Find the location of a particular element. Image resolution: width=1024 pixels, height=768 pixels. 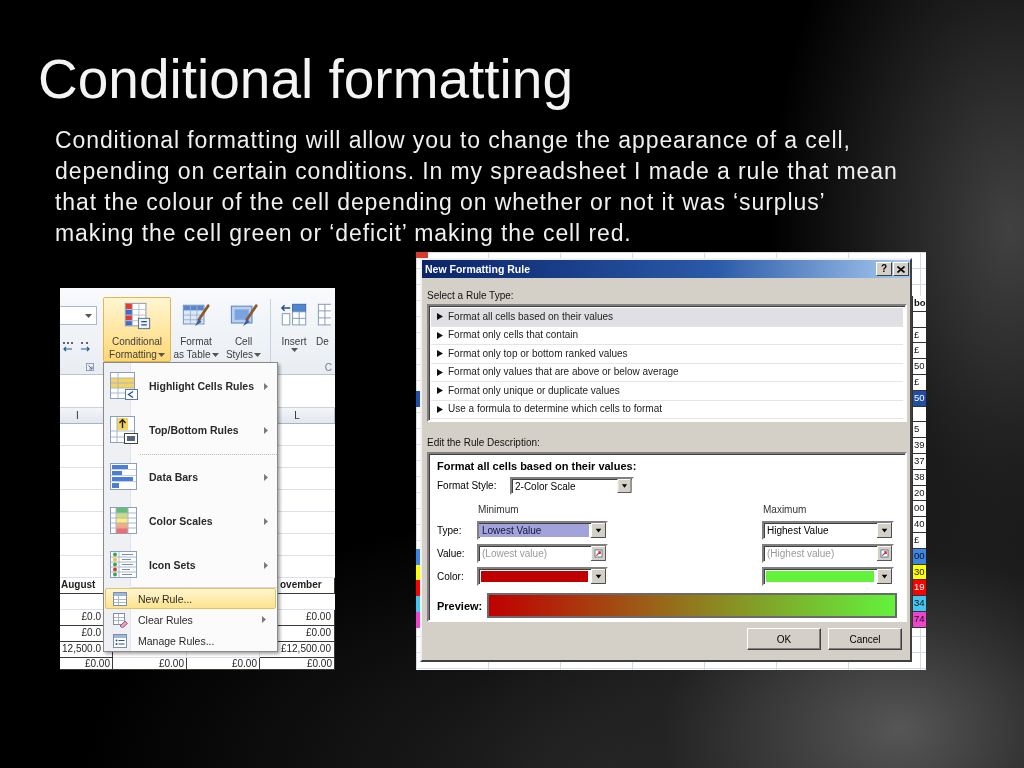

preview-label: Preview: is located at coordinates (460, 605).